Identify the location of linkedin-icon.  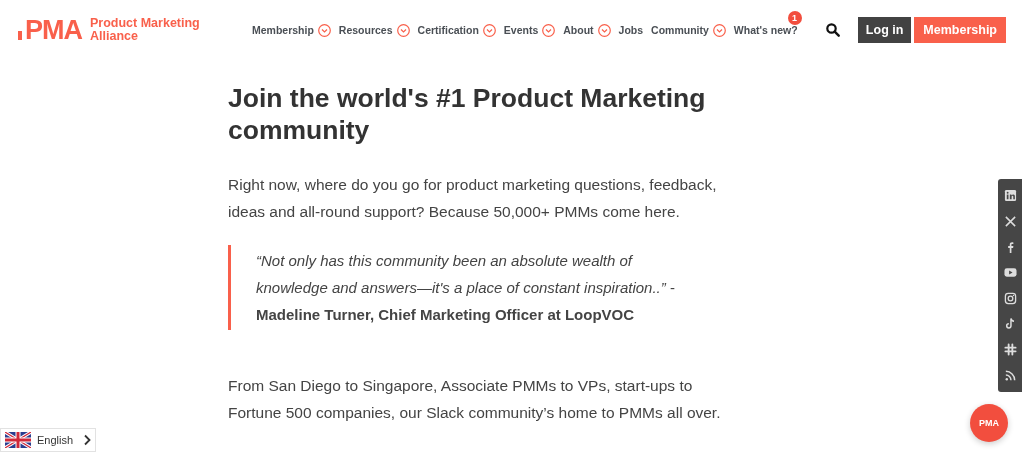
(1010, 196).